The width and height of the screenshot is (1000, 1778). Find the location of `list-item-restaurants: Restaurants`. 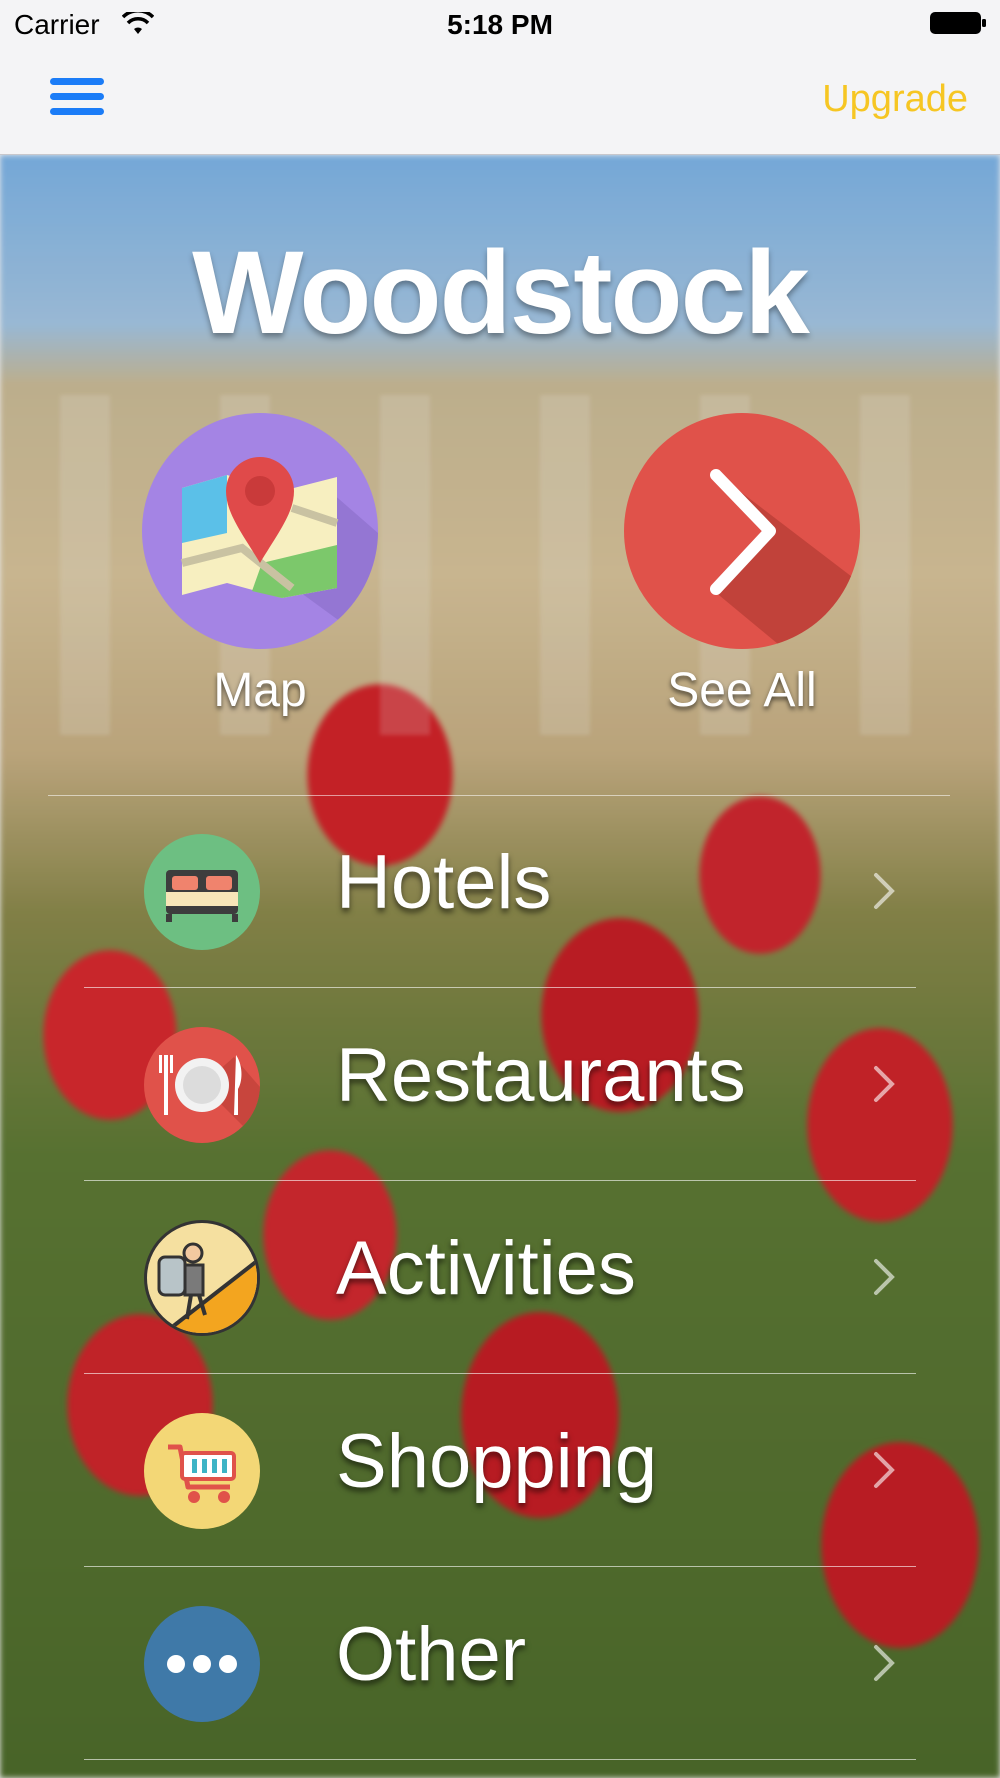

list-item-restaurants: Restaurants is located at coordinates (500, 1084).